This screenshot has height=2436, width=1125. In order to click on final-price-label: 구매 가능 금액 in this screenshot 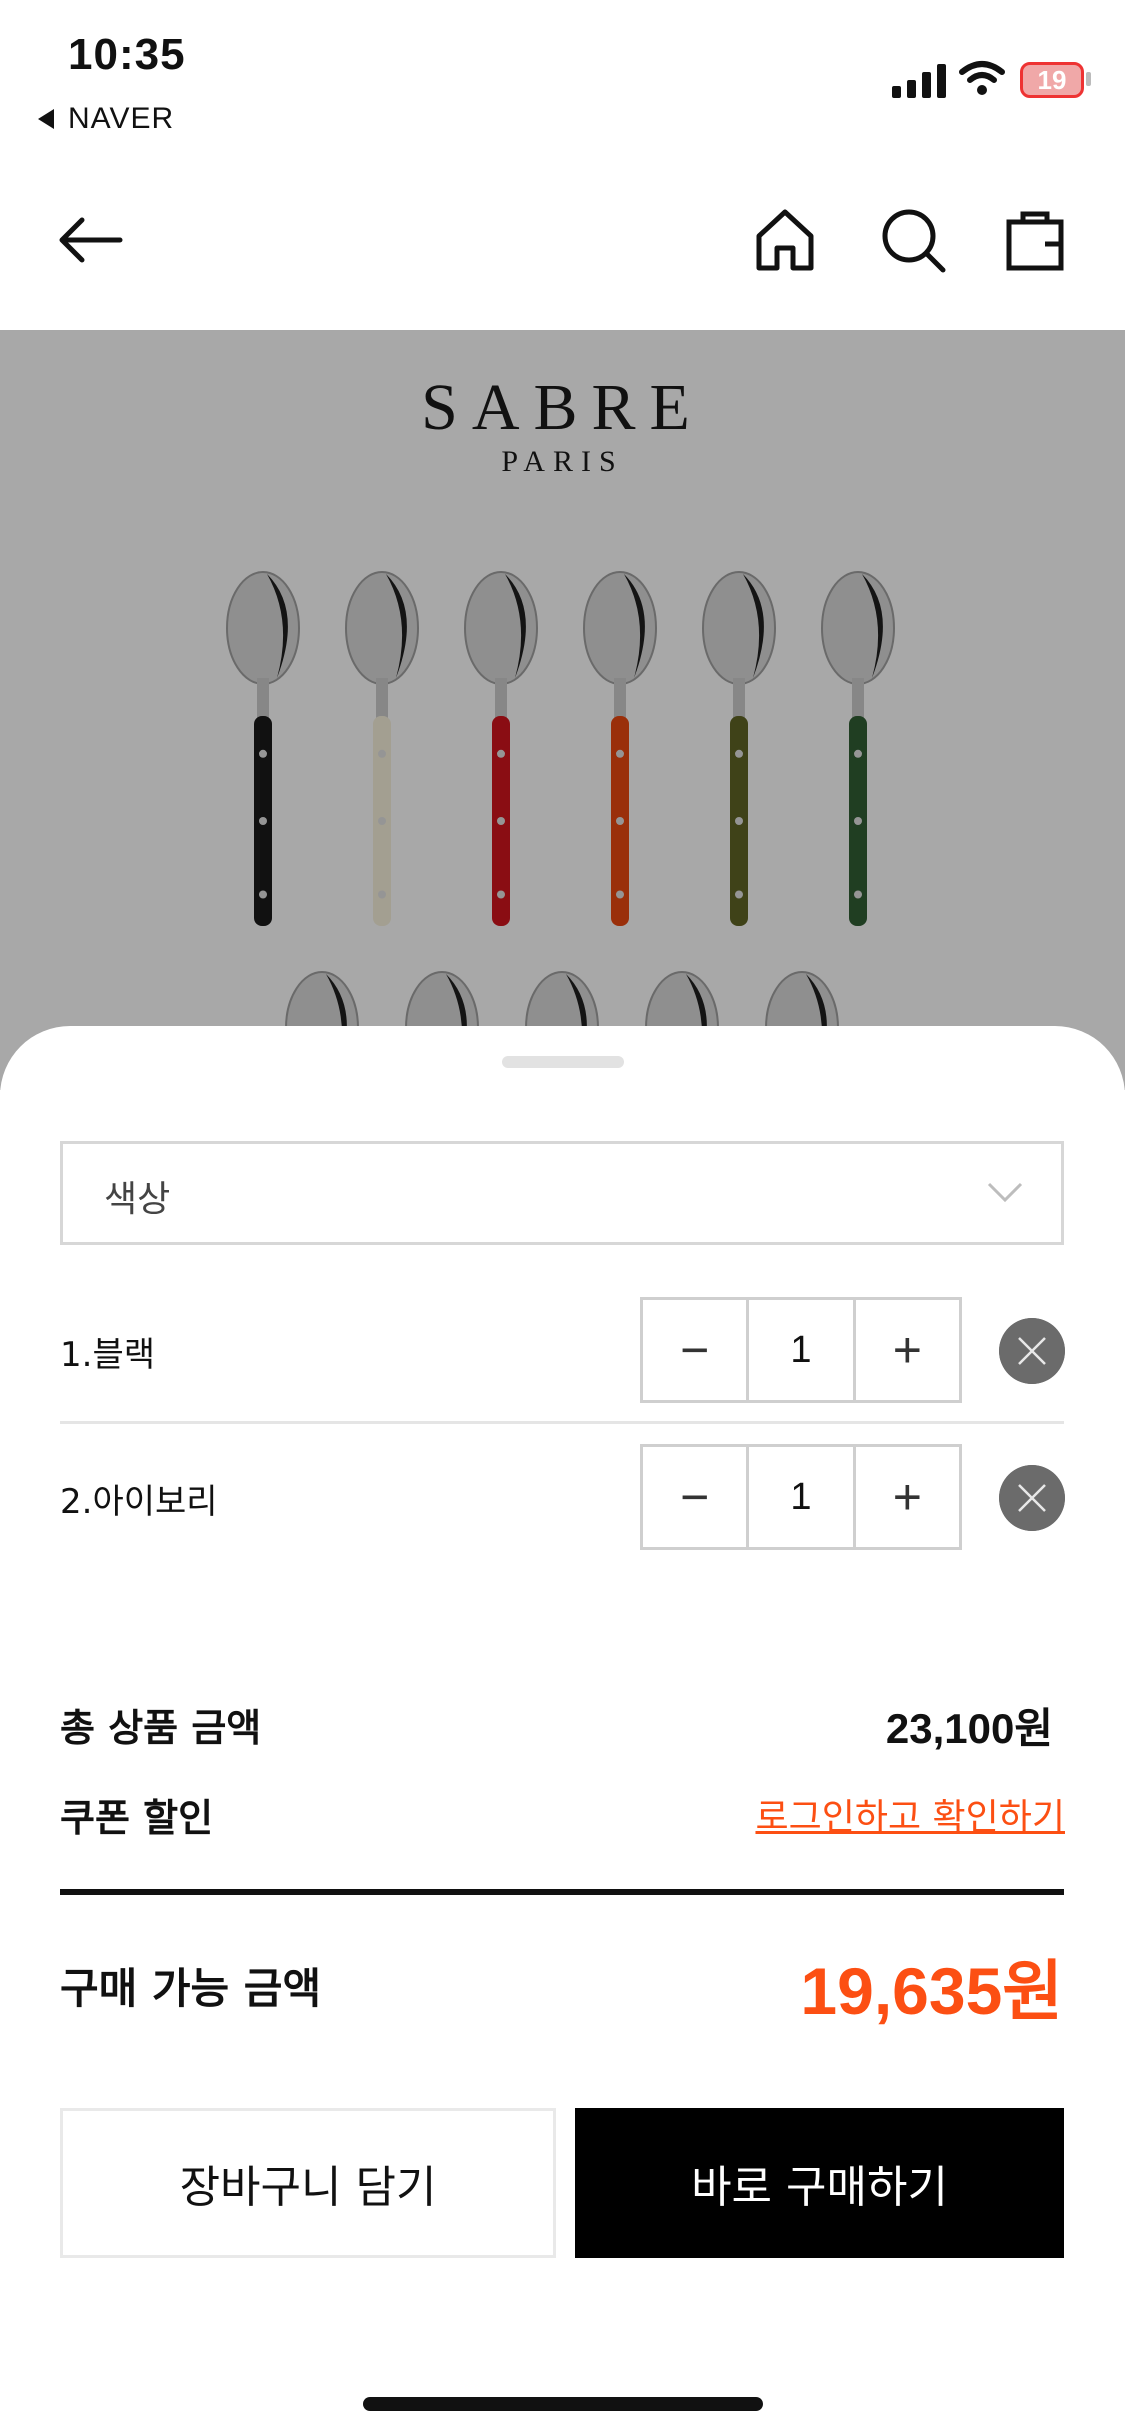, I will do `click(191, 1988)`.